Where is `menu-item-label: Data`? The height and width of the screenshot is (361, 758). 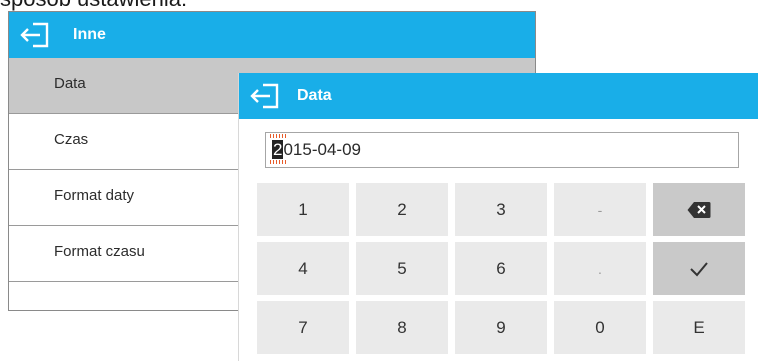 menu-item-label: Data is located at coordinates (70, 83).